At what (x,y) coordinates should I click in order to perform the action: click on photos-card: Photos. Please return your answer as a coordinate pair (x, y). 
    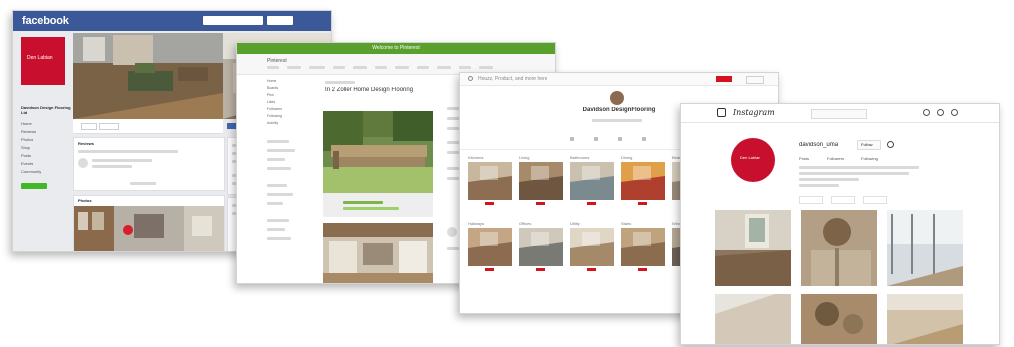
    Looking at the image, I should click on (149, 223).